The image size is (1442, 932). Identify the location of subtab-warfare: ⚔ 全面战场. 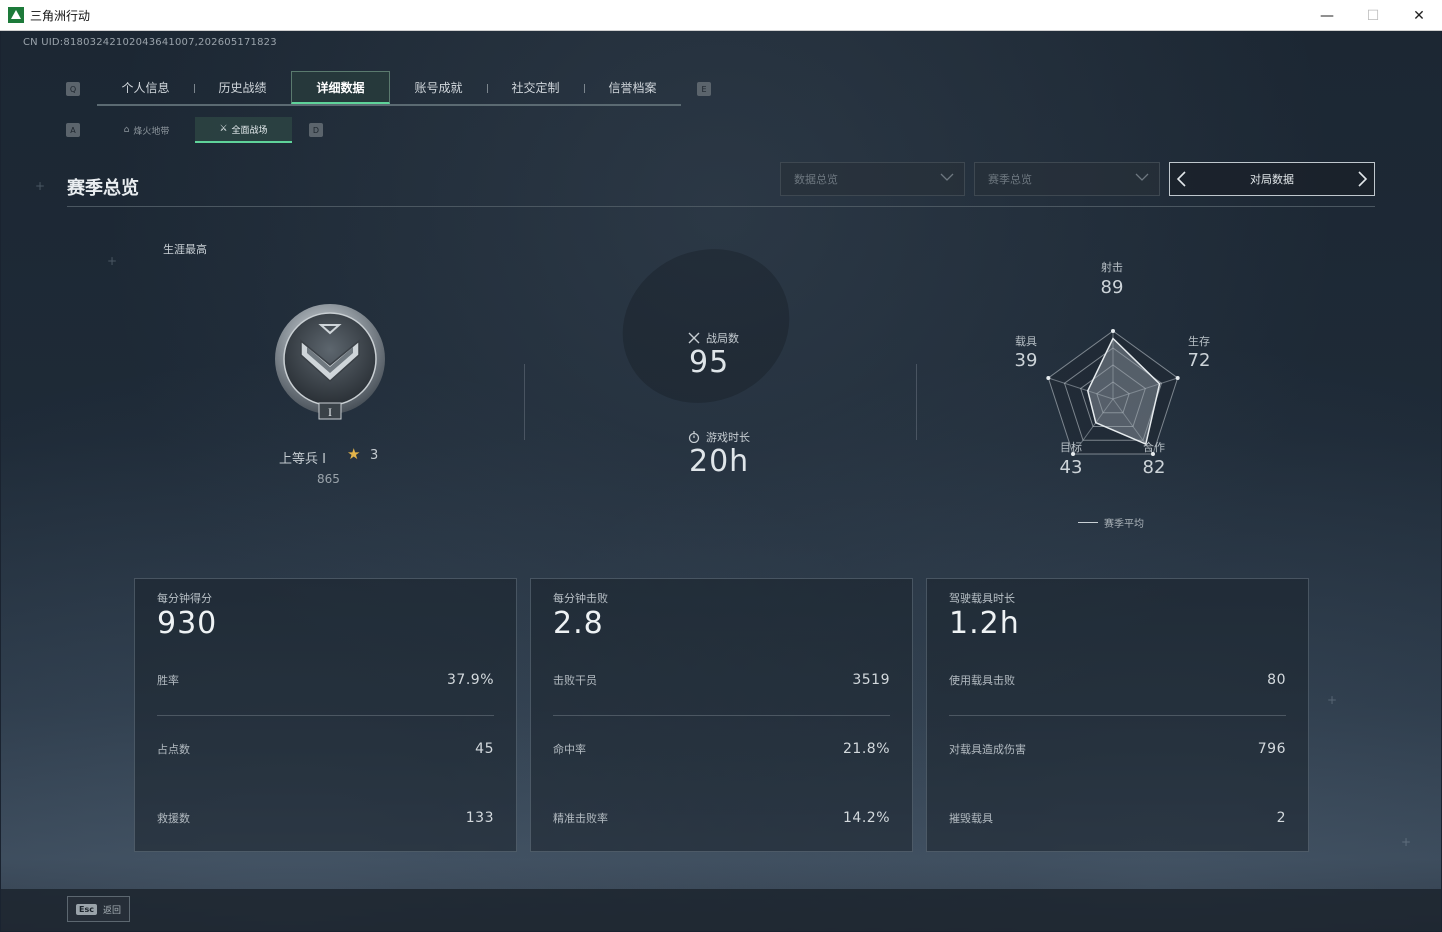
(243, 130).